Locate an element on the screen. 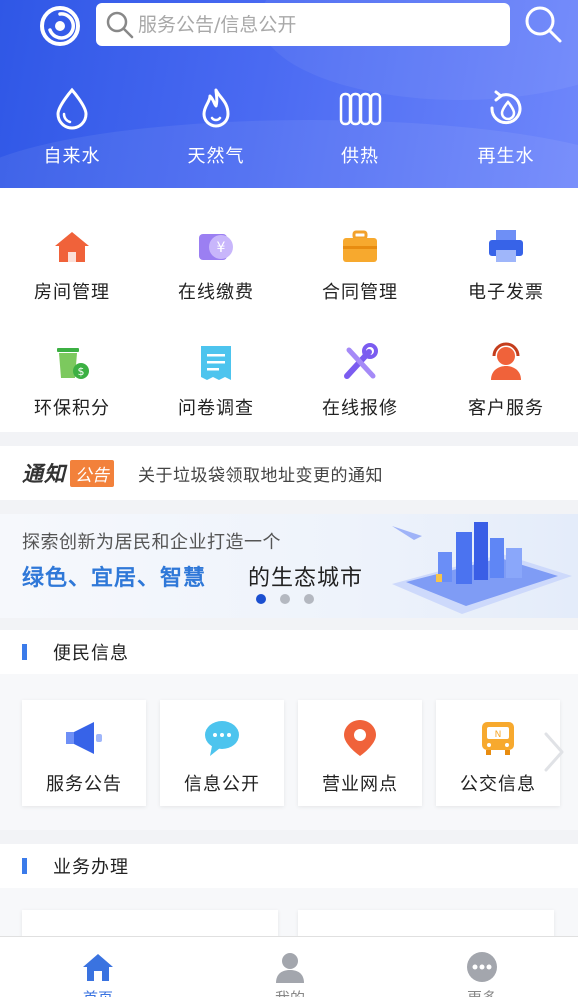 The width and height of the screenshot is (578, 997). utility-heating: 供热 is located at coordinates (360, 127).